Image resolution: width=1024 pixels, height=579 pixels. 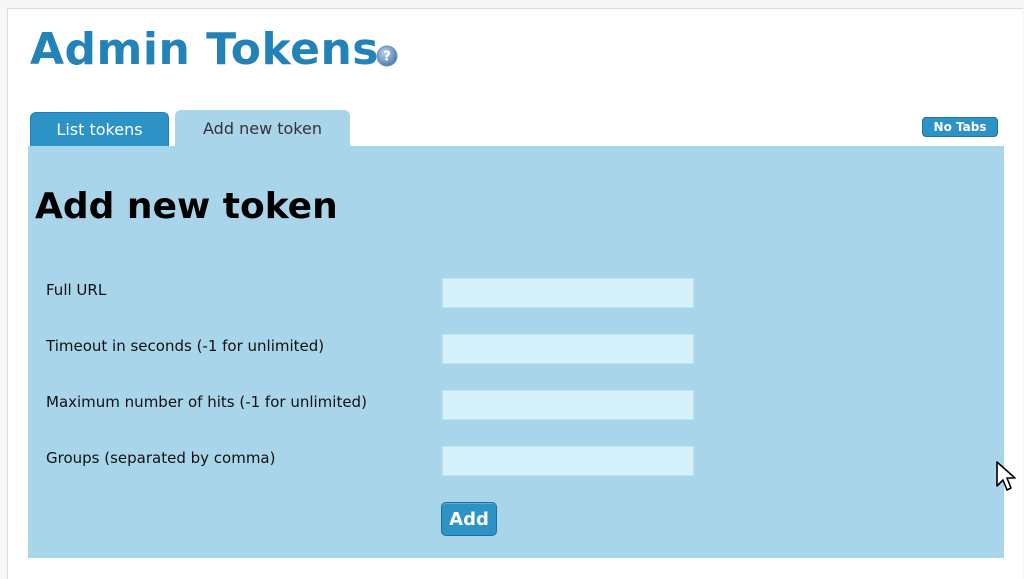 What do you see at coordinates (161, 458) in the screenshot?
I see `groups-label: Groups (separated by comma)` at bounding box center [161, 458].